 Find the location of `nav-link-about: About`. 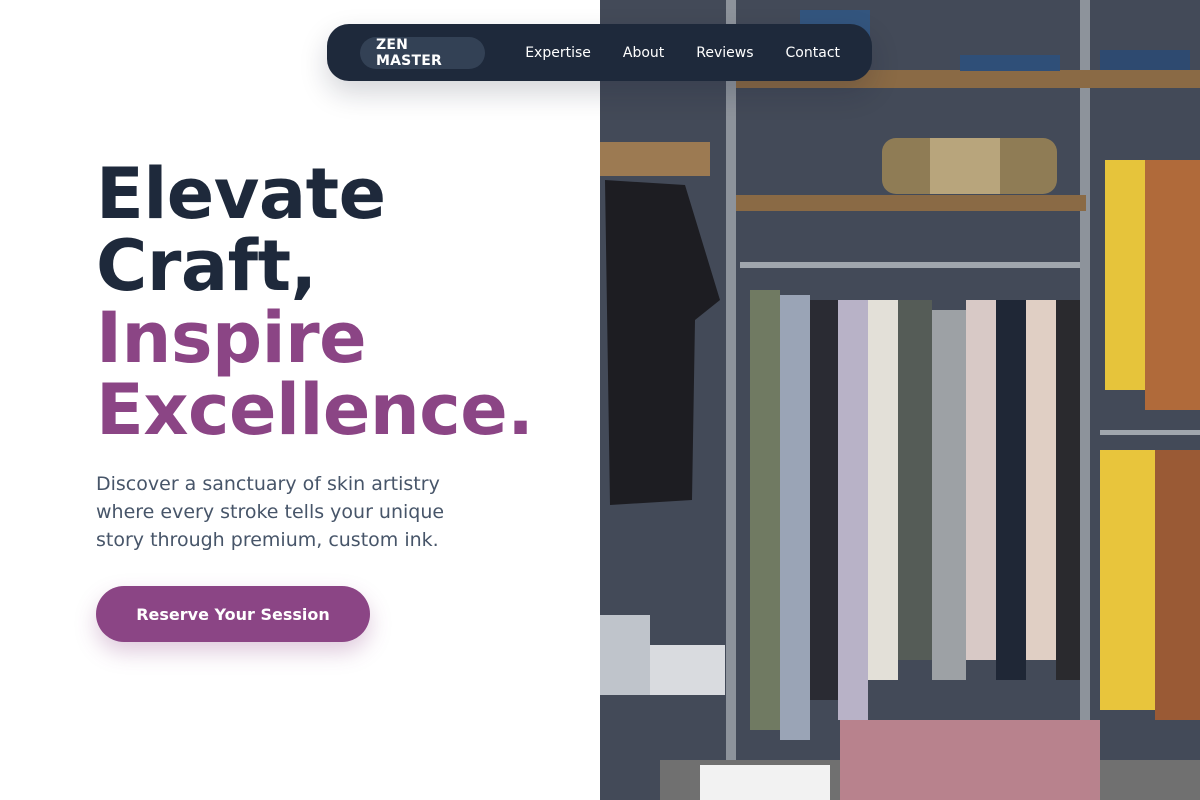

nav-link-about: About is located at coordinates (643, 53).